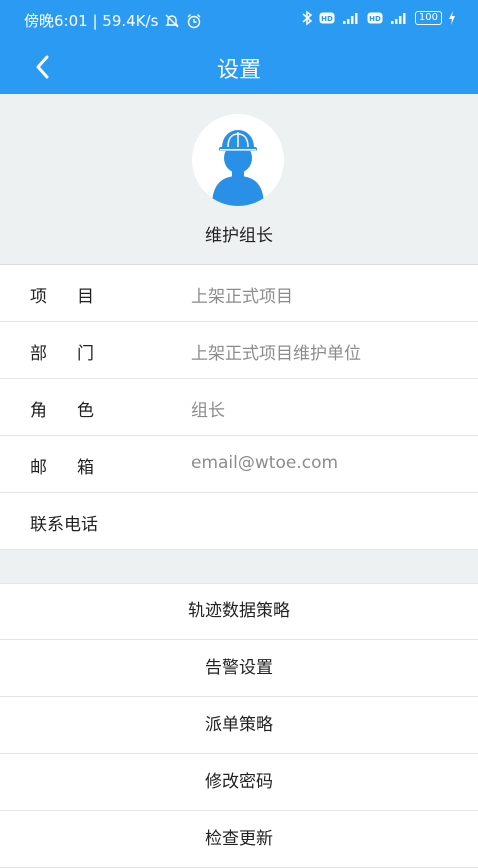 The image size is (478, 868). I want to click on mute-icon, so click(172, 20).